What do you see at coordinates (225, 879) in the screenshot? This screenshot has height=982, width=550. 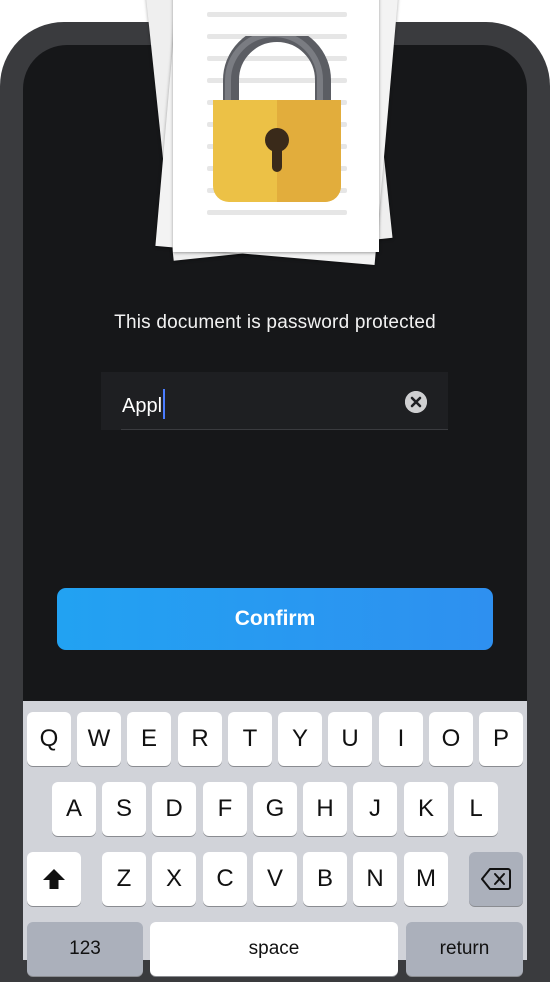 I see `key-c: C` at bounding box center [225, 879].